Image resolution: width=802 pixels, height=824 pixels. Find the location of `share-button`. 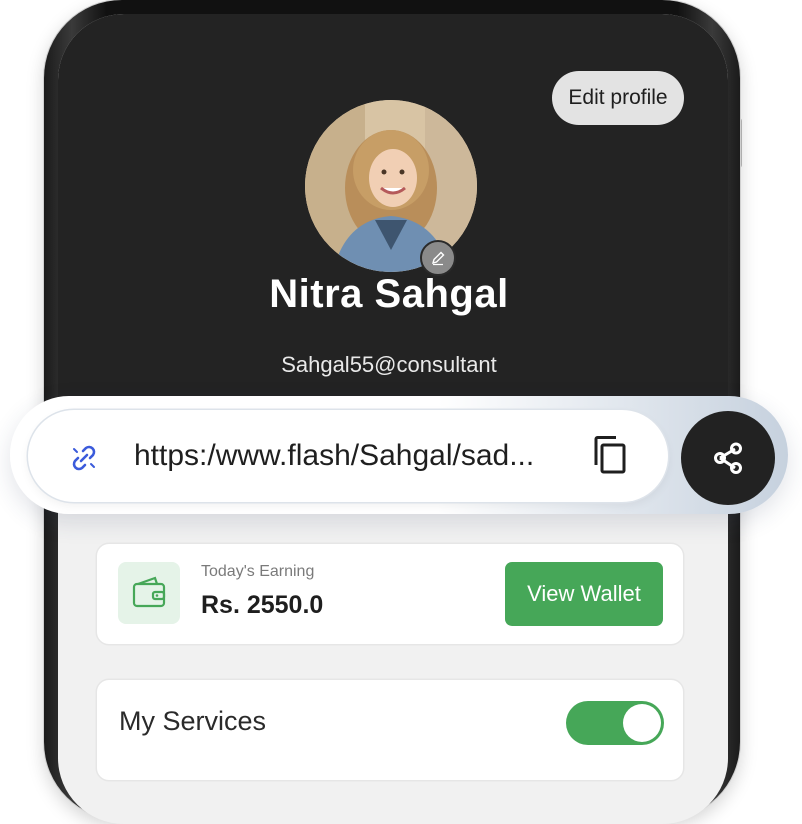

share-button is located at coordinates (728, 458).